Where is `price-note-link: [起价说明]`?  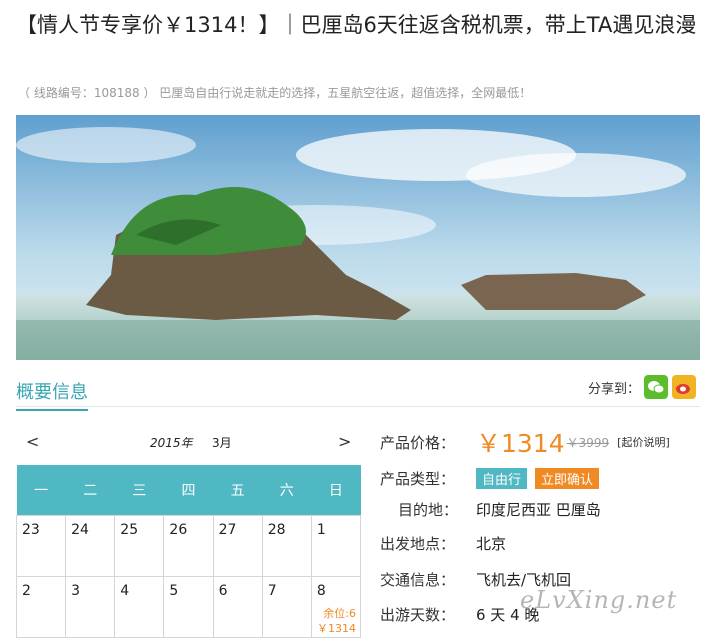
price-note-link: [起价说明] is located at coordinates (643, 442).